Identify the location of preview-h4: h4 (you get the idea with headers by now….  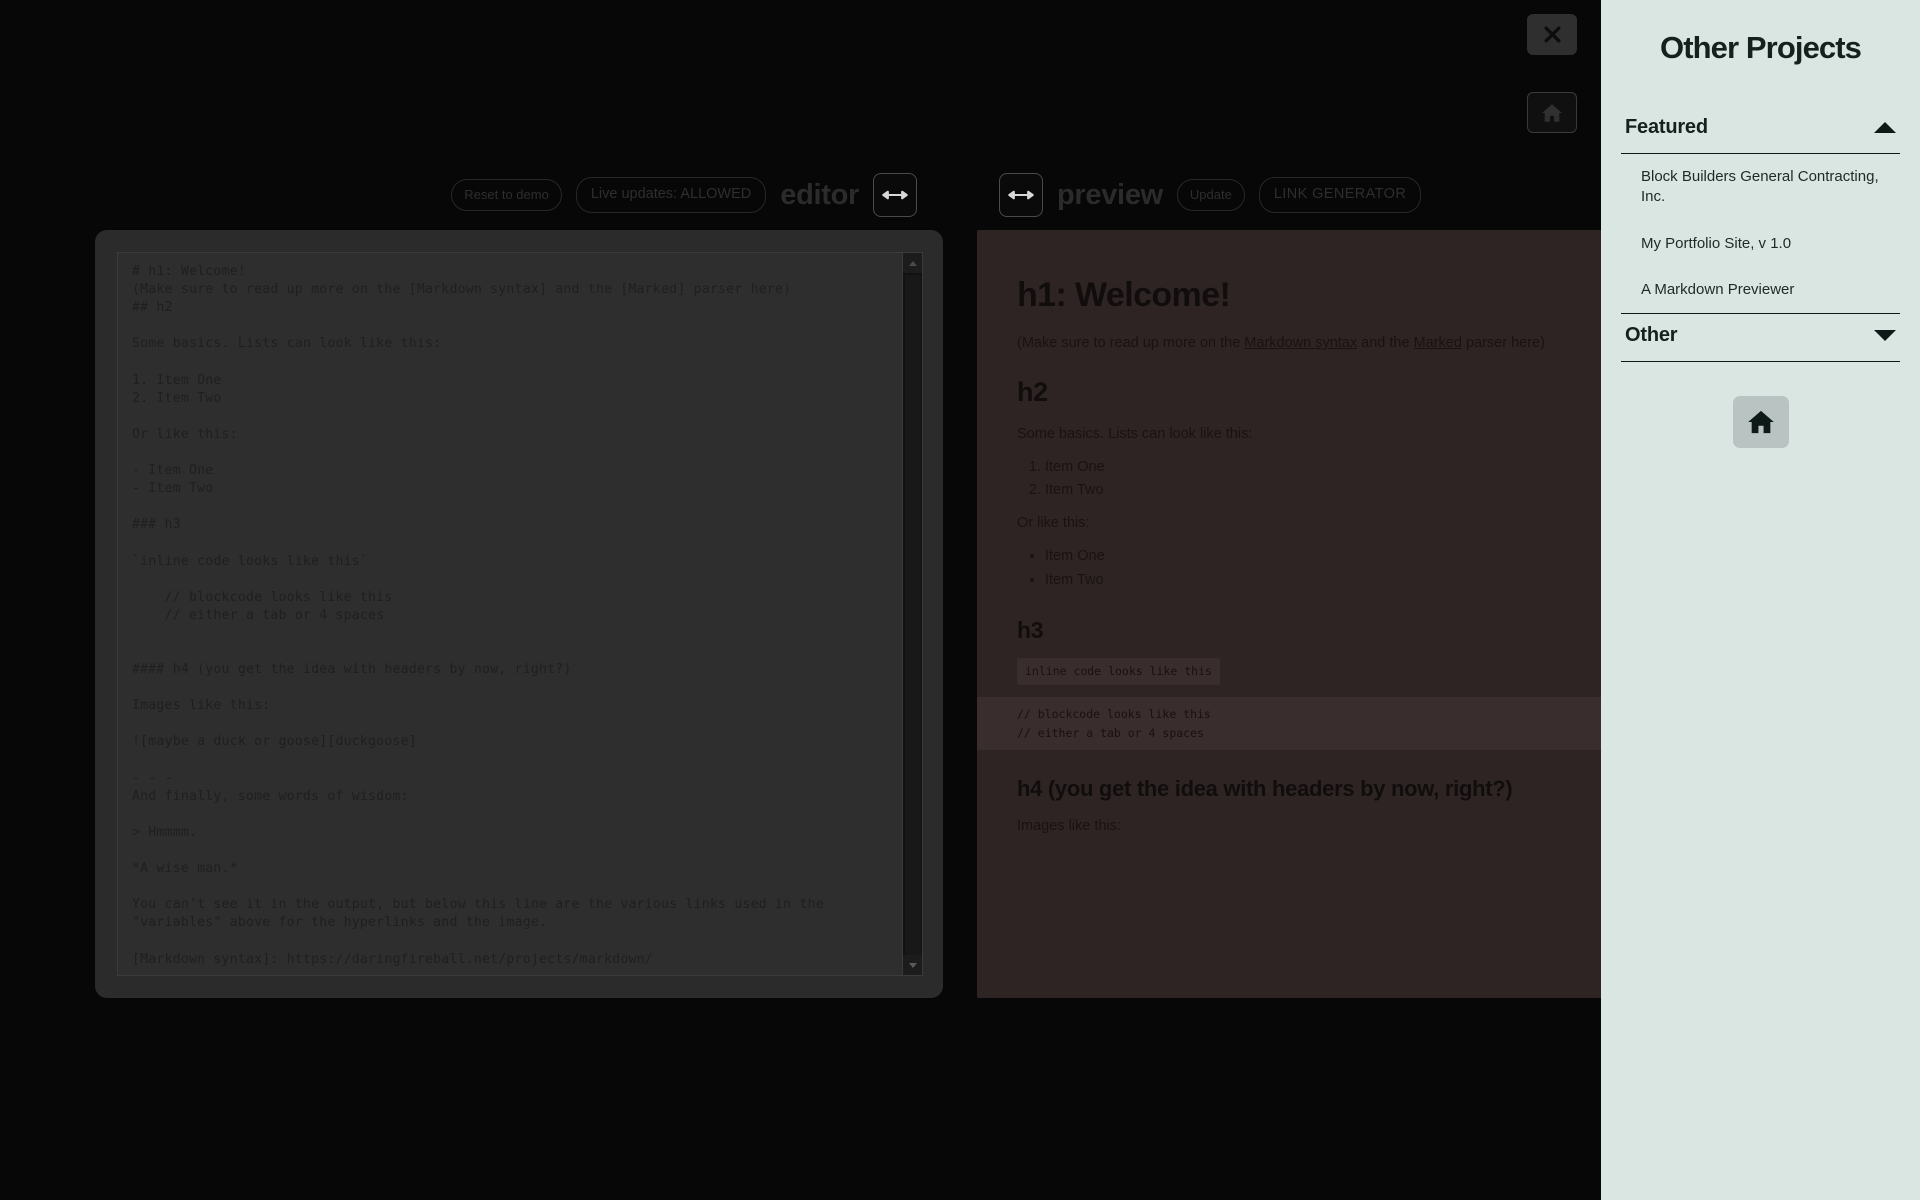
(1265, 788).